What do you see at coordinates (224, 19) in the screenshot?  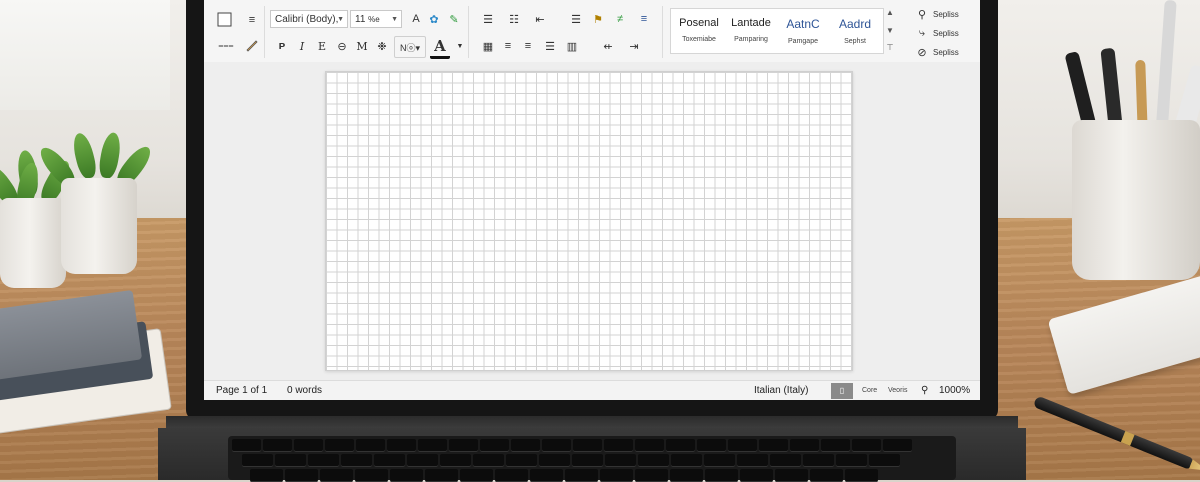 I see `paste-icon` at bounding box center [224, 19].